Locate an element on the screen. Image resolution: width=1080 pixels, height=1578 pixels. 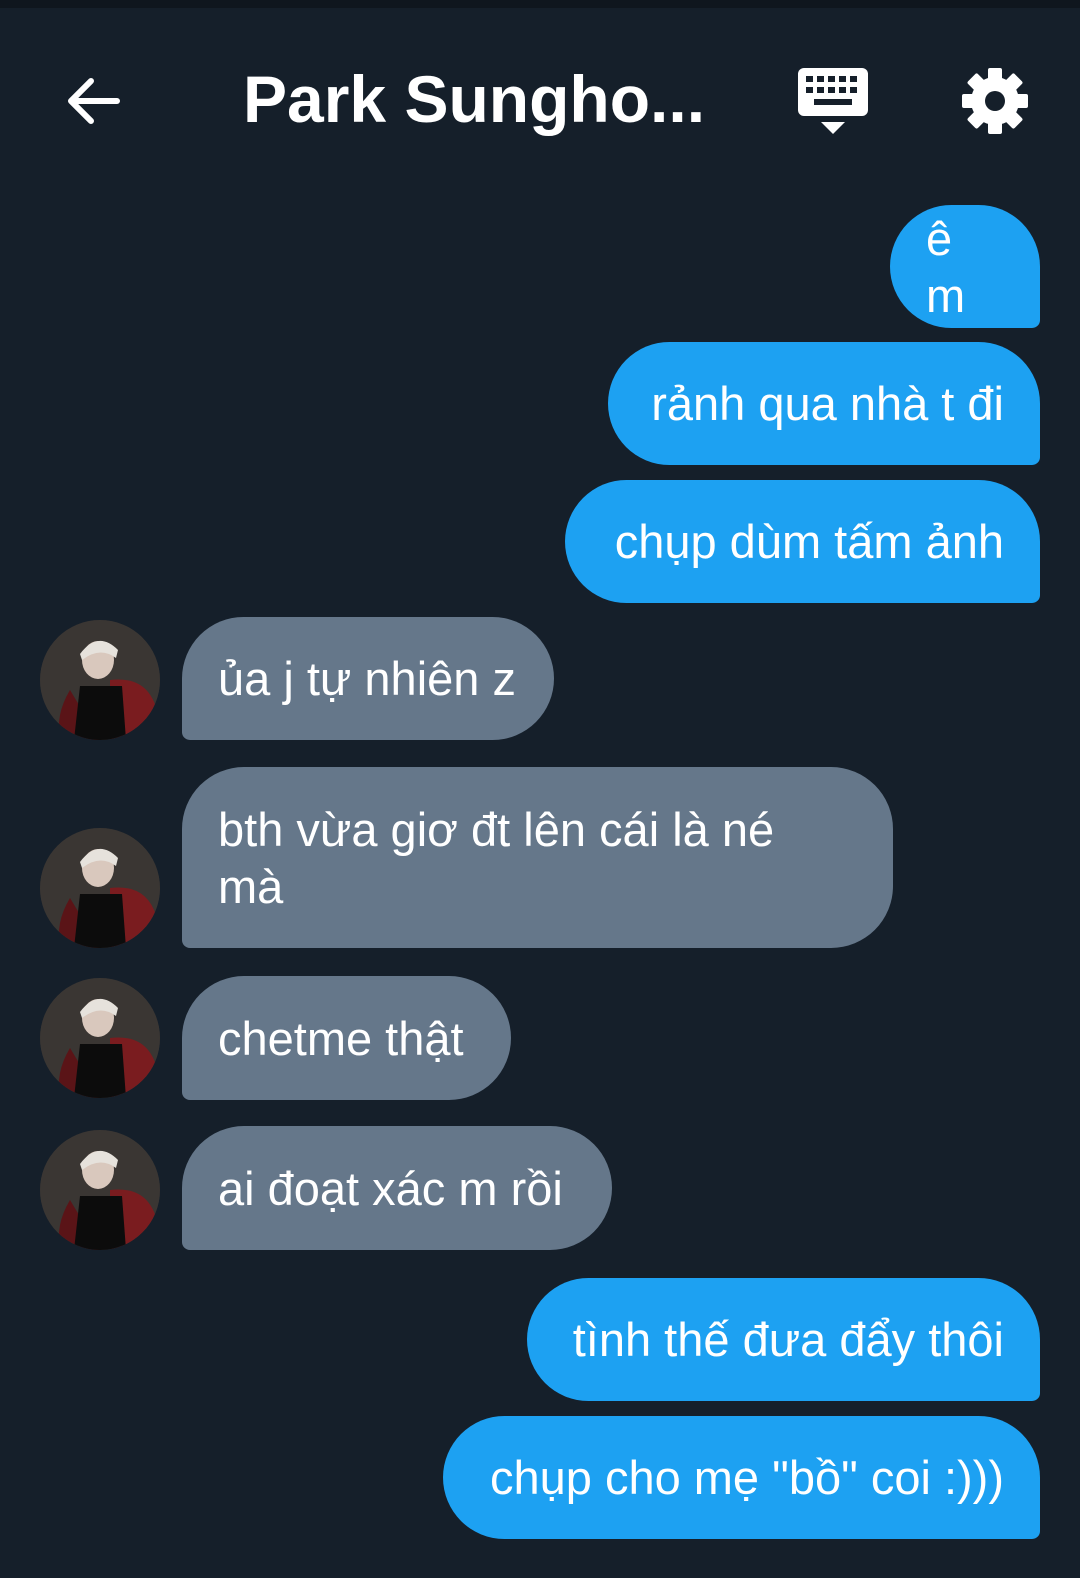
message-bubble-sent: rảnh qua nhà t đi is located at coordinates (824, 403).